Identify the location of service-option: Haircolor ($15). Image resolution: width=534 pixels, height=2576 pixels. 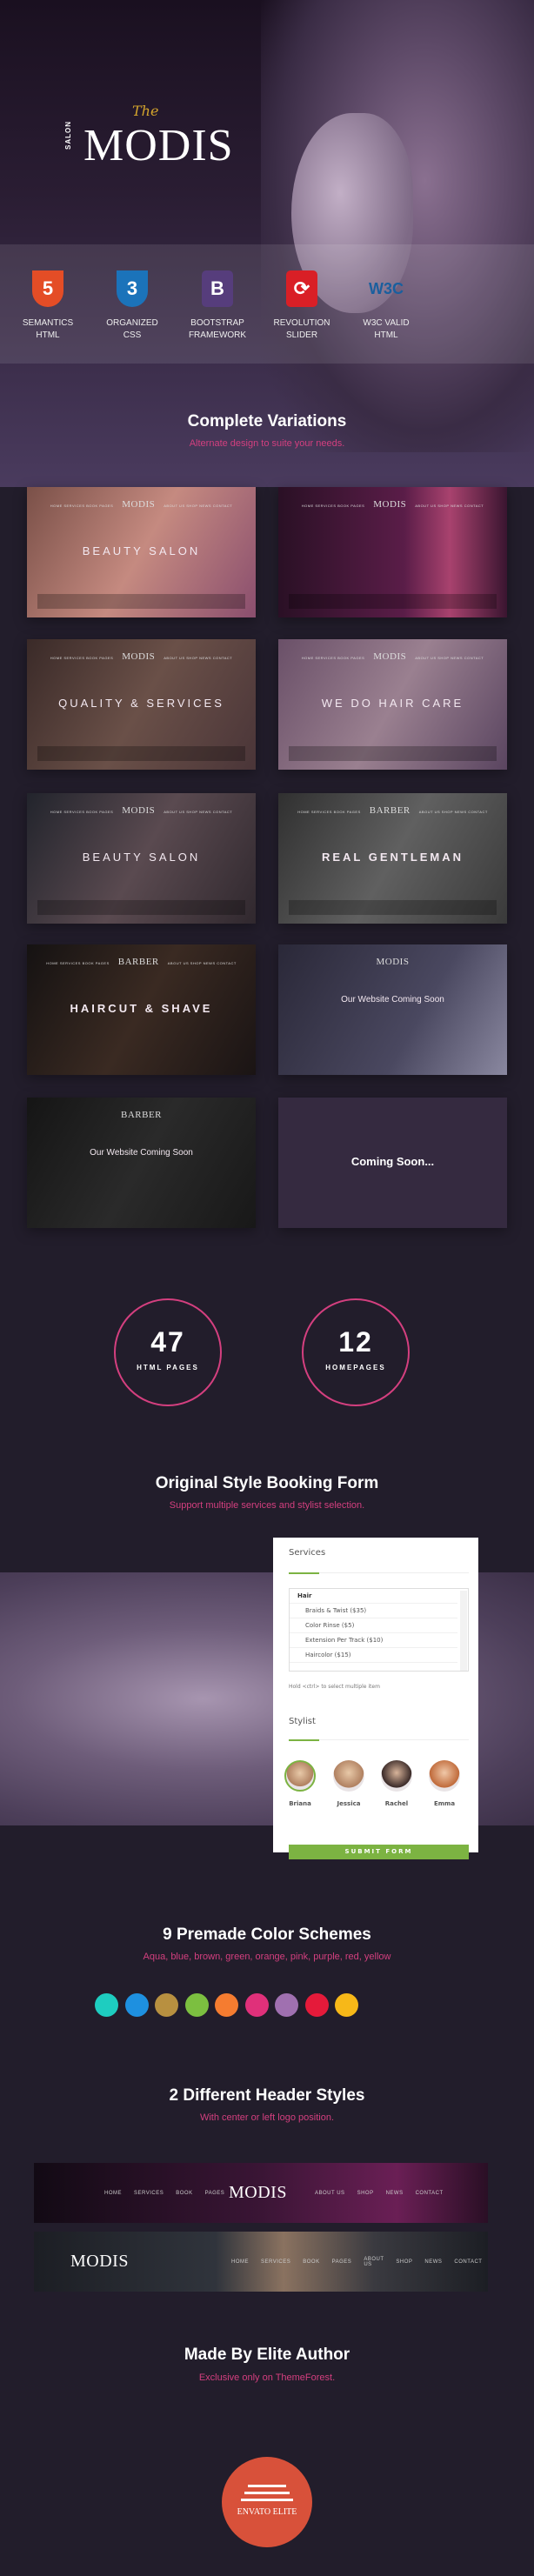
(373, 1655).